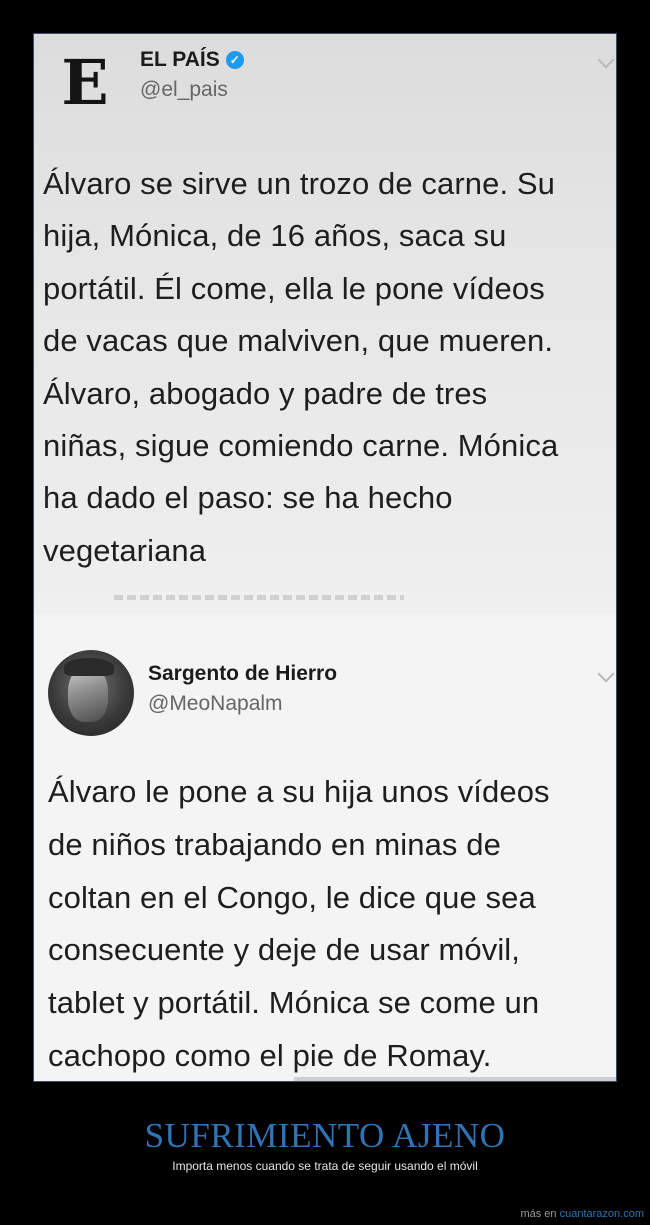  What do you see at coordinates (270, 1055) in the screenshot?
I see `tweet-text-line: cachopo como el pie de Romay.` at bounding box center [270, 1055].